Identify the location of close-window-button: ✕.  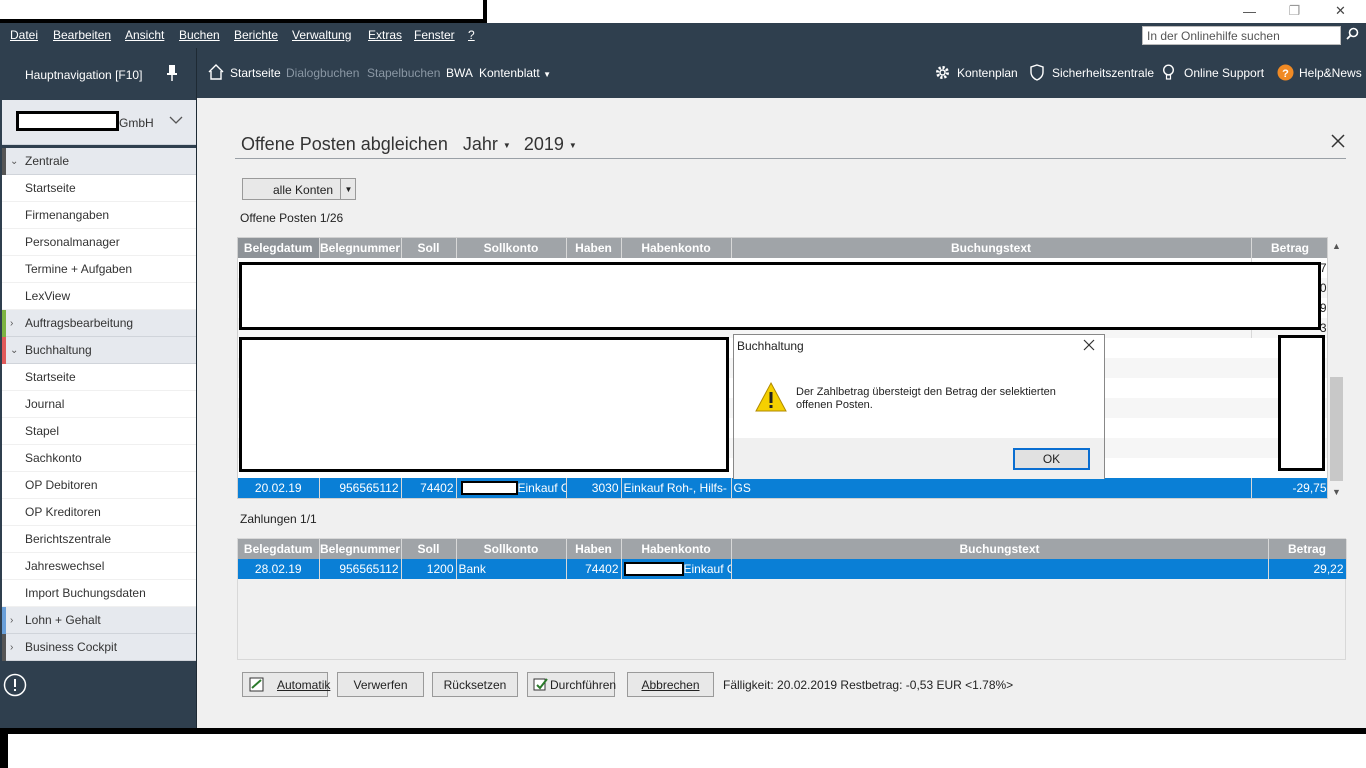
(1340, 11).